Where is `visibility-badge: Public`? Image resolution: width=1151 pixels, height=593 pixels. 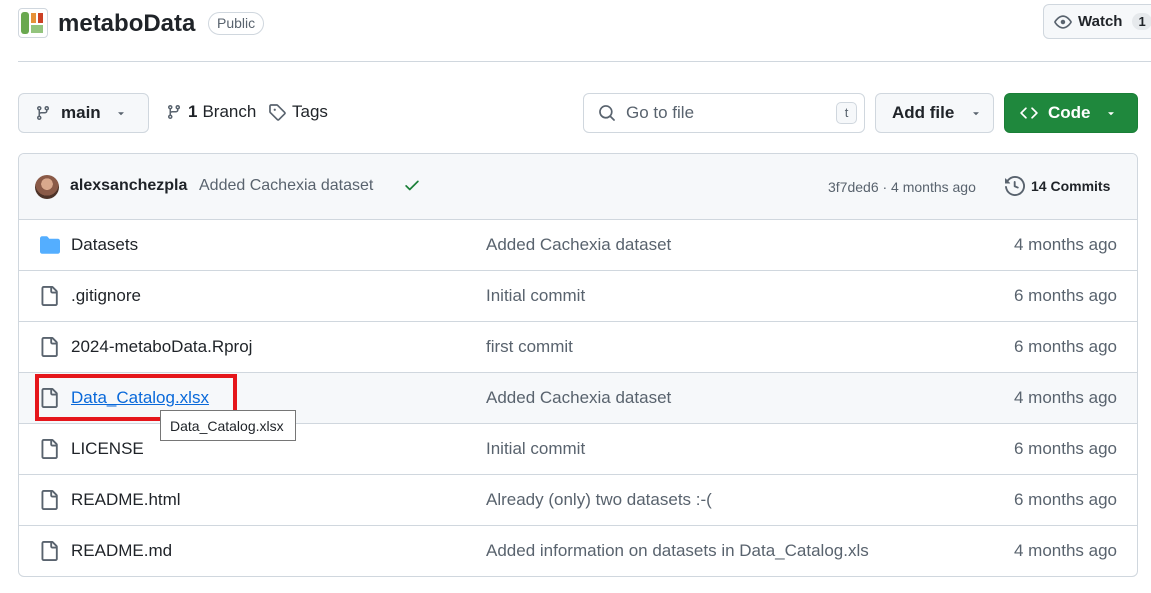 visibility-badge: Public is located at coordinates (236, 23).